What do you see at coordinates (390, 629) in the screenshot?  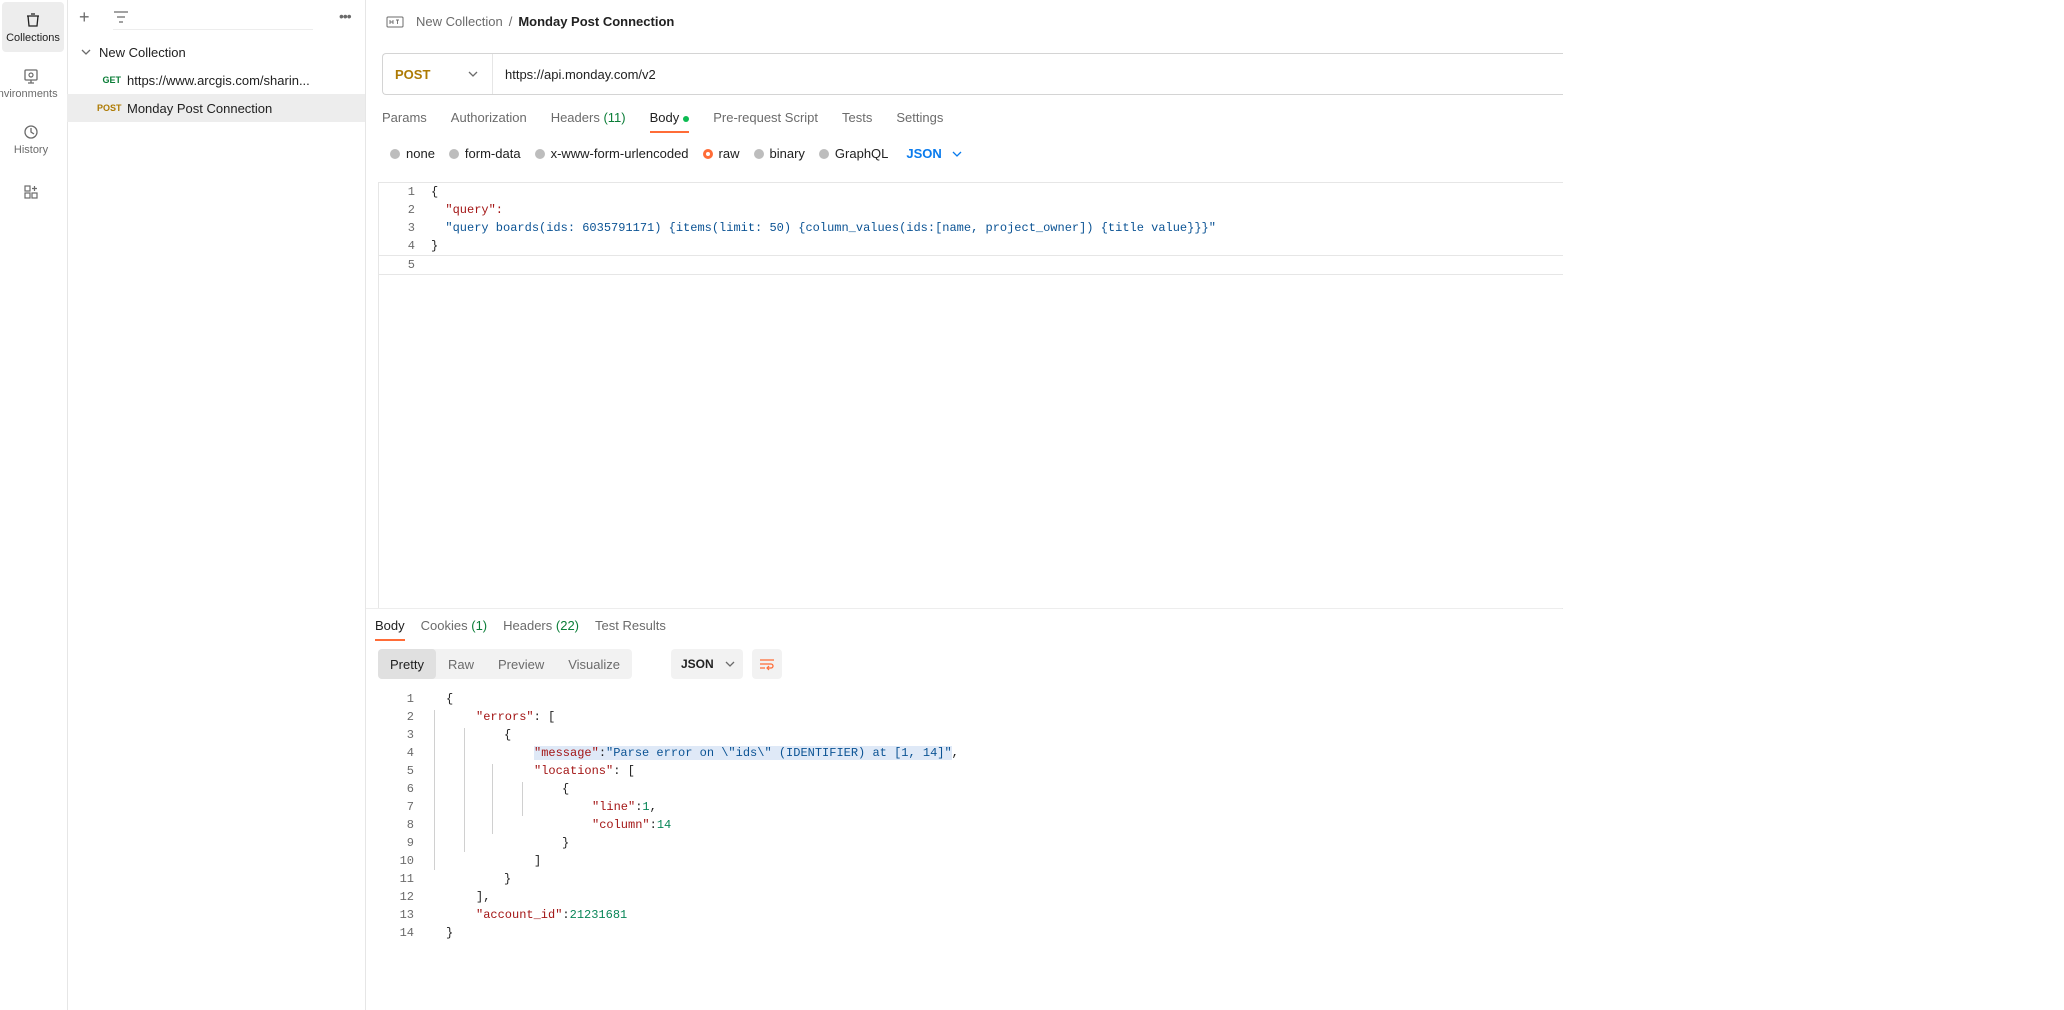 I see `tab-response-body: Body` at bounding box center [390, 629].